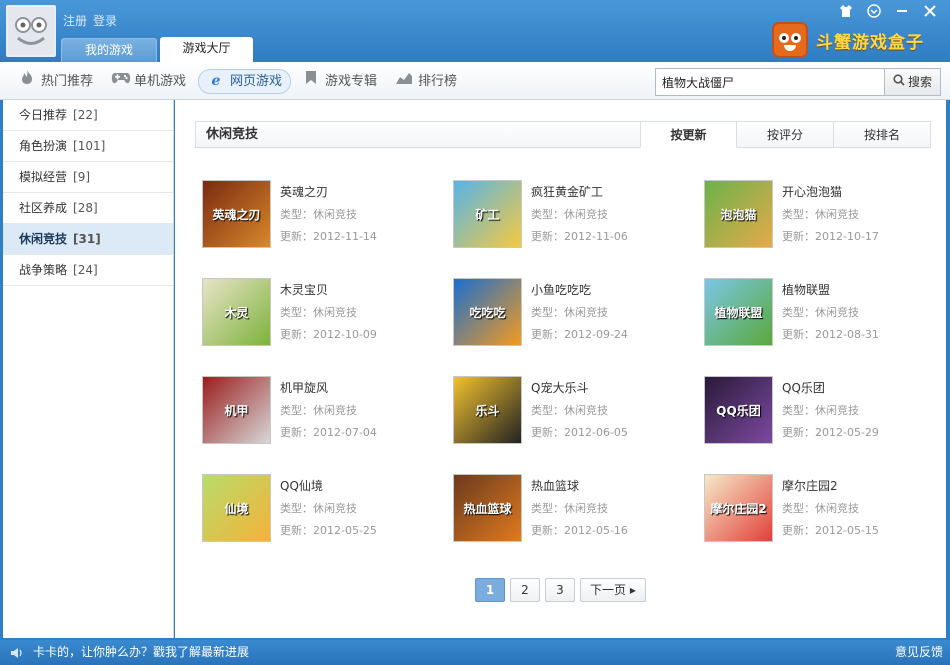  I want to click on settings-icon, so click(874, 14).